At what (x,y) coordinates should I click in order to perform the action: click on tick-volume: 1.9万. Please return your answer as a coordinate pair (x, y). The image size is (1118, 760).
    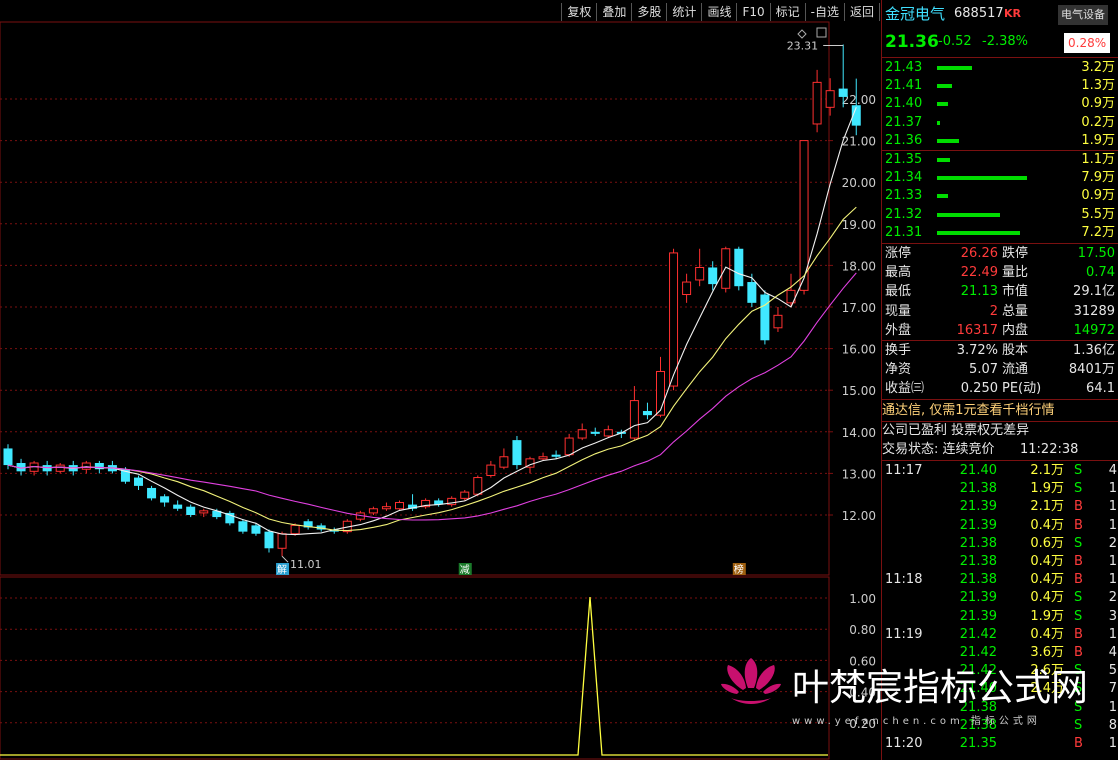
    Looking at the image, I should click on (1047, 489).